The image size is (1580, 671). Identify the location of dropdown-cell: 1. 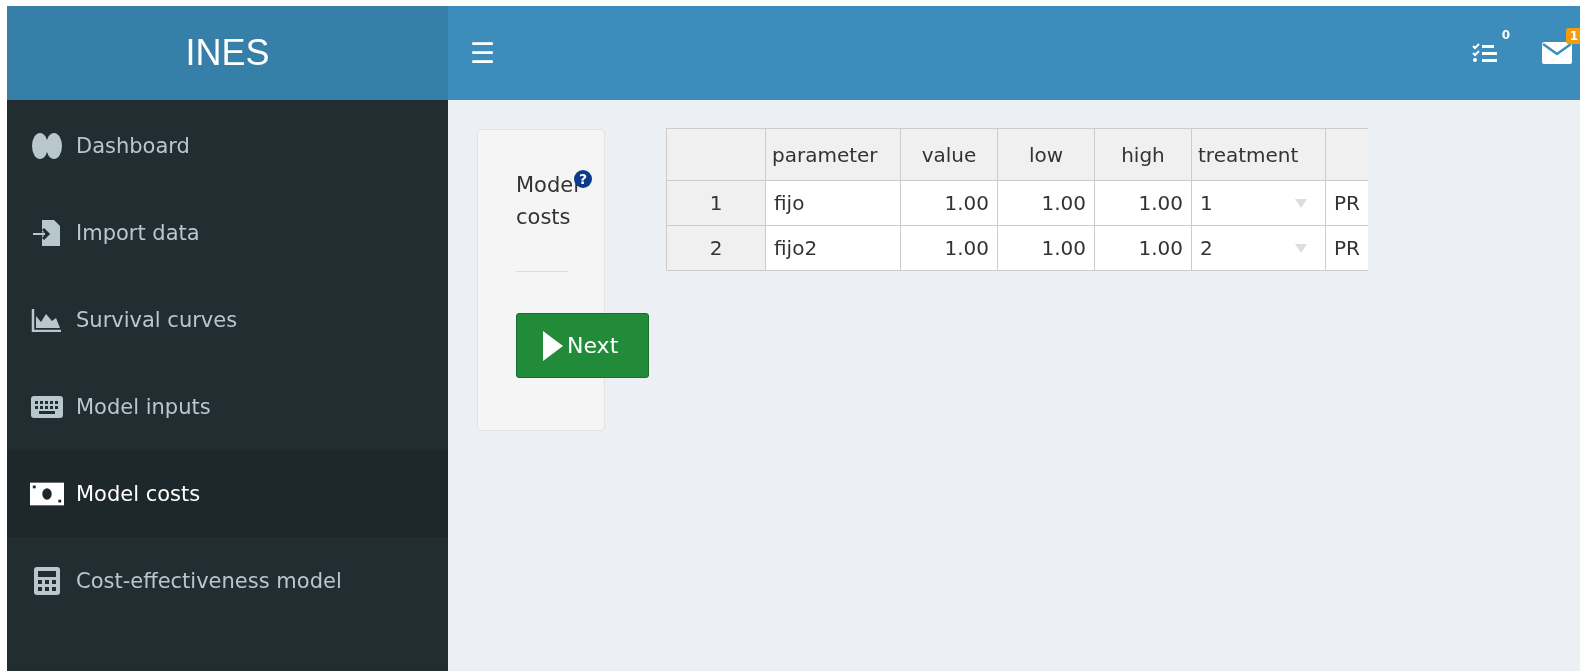
(1258, 203).